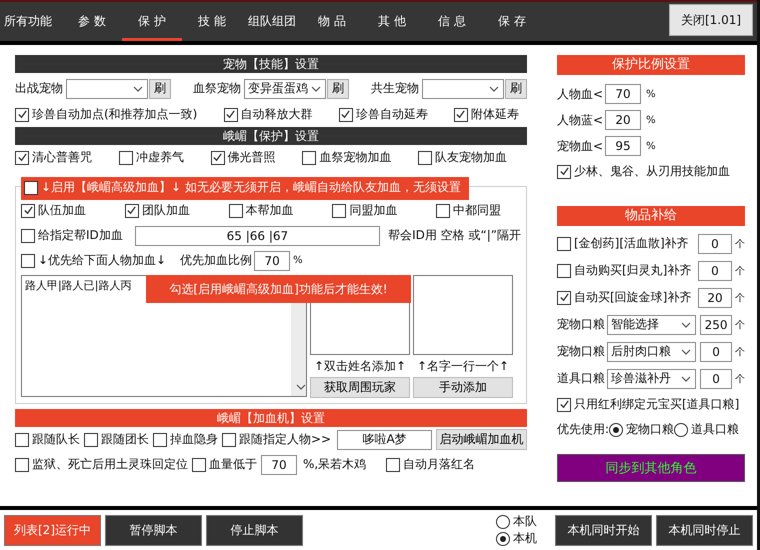 The image size is (760, 550). Describe the element at coordinates (651, 216) in the screenshot. I see `section-header: 物品补给` at that location.